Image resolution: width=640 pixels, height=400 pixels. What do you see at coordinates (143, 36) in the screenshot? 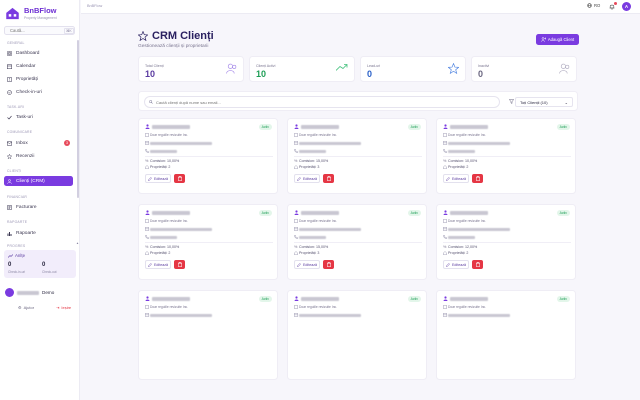
I see `star-outline-icon` at bounding box center [143, 36].